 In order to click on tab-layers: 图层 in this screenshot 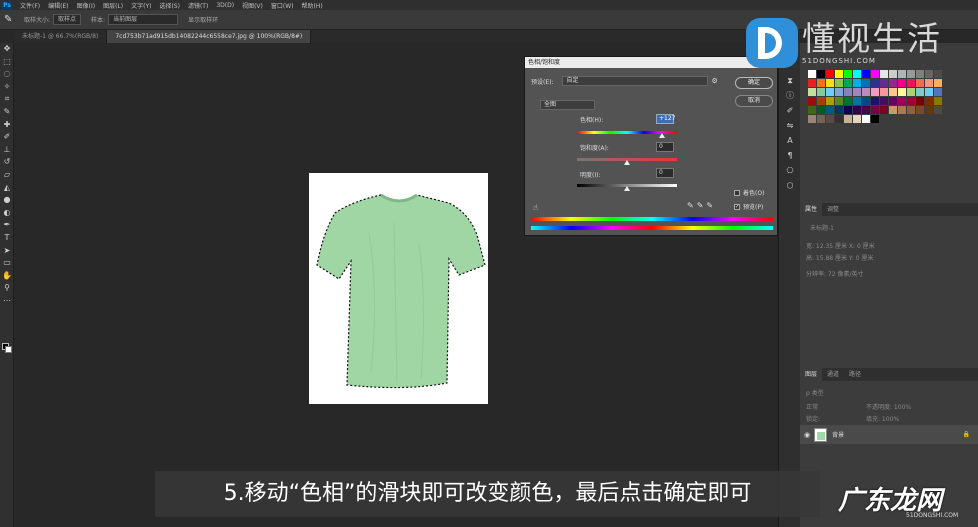, I will do `click(811, 374)`.